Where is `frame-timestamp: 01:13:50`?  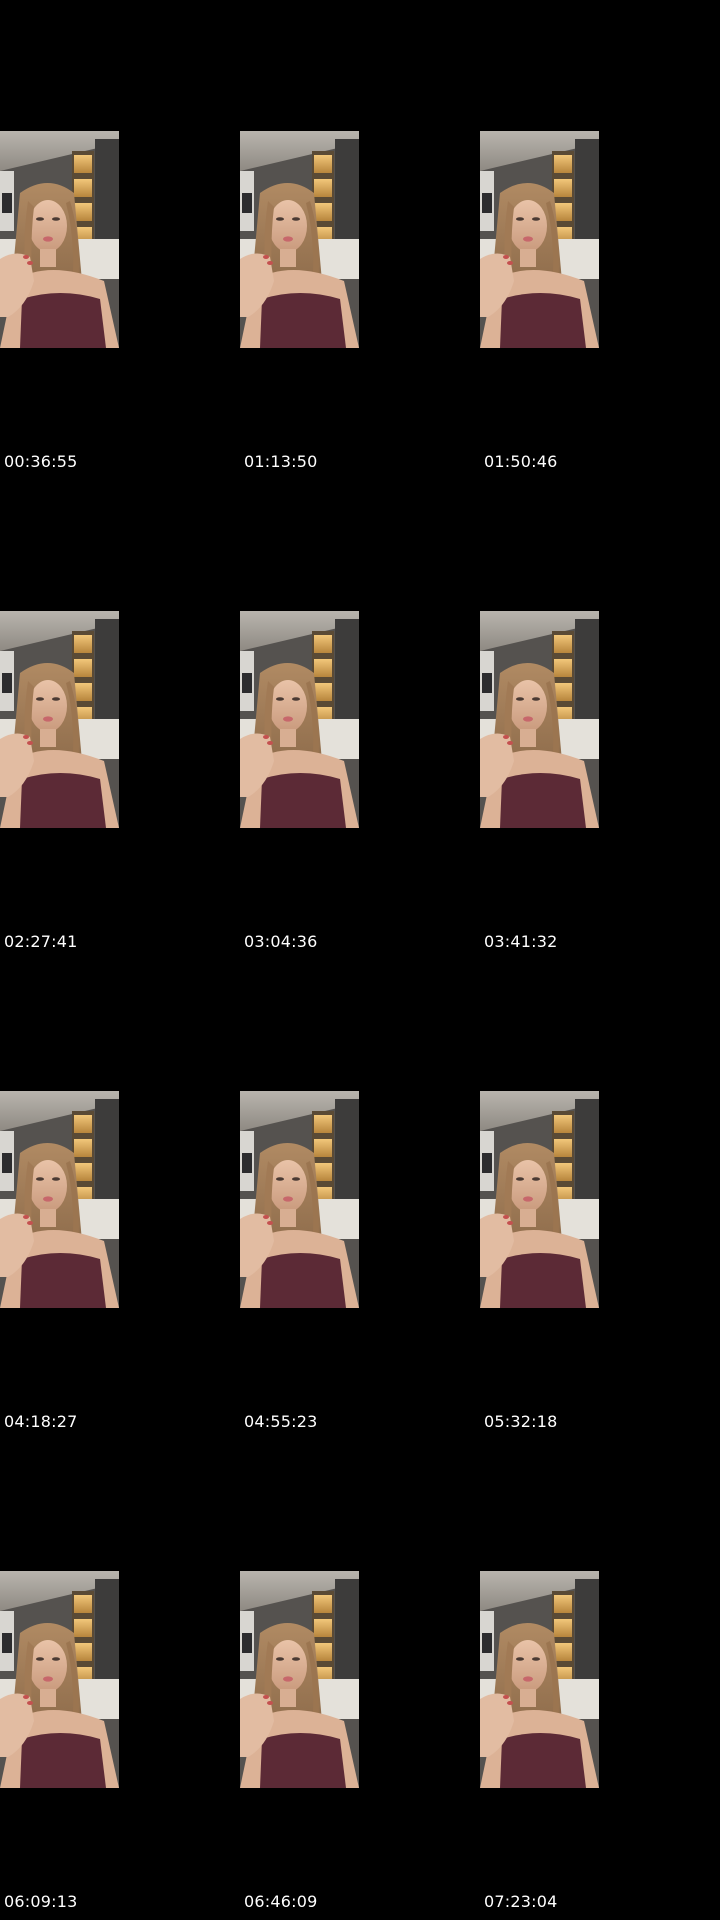
frame-timestamp: 01:13:50 is located at coordinates (281, 461).